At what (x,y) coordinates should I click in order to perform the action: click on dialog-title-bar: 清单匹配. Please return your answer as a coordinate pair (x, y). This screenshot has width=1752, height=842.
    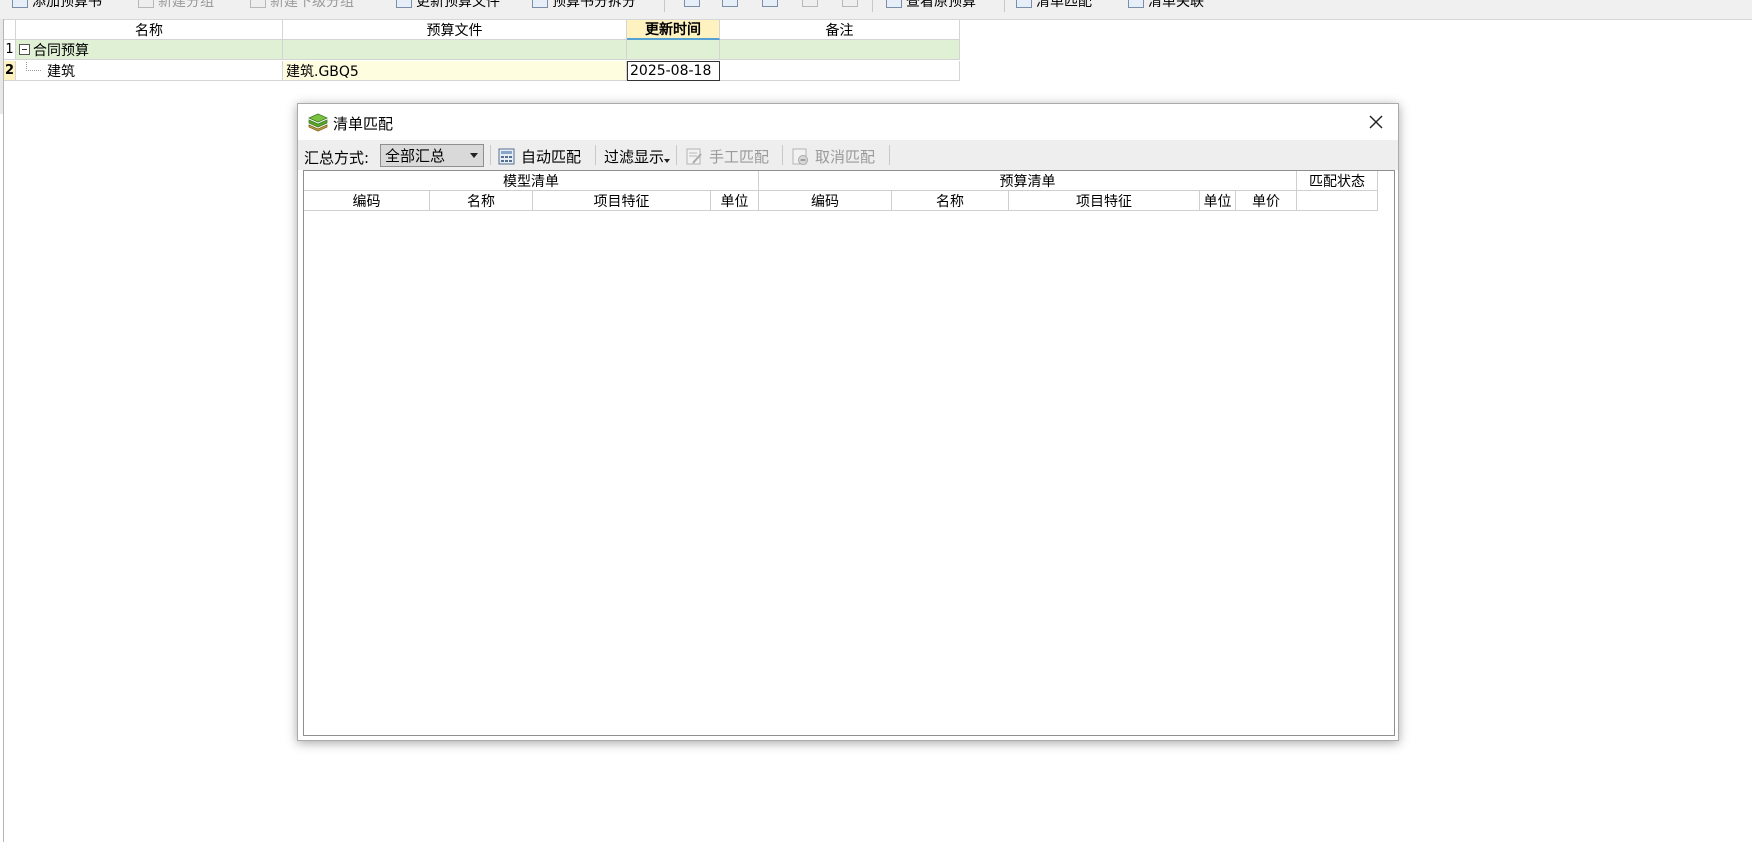
    Looking at the image, I should click on (848, 122).